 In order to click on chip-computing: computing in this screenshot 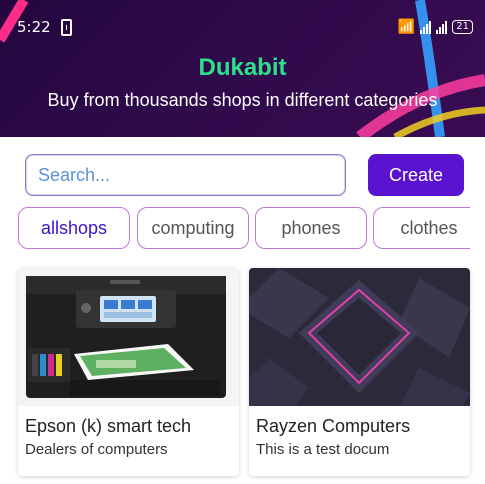, I will do `click(193, 228)`.